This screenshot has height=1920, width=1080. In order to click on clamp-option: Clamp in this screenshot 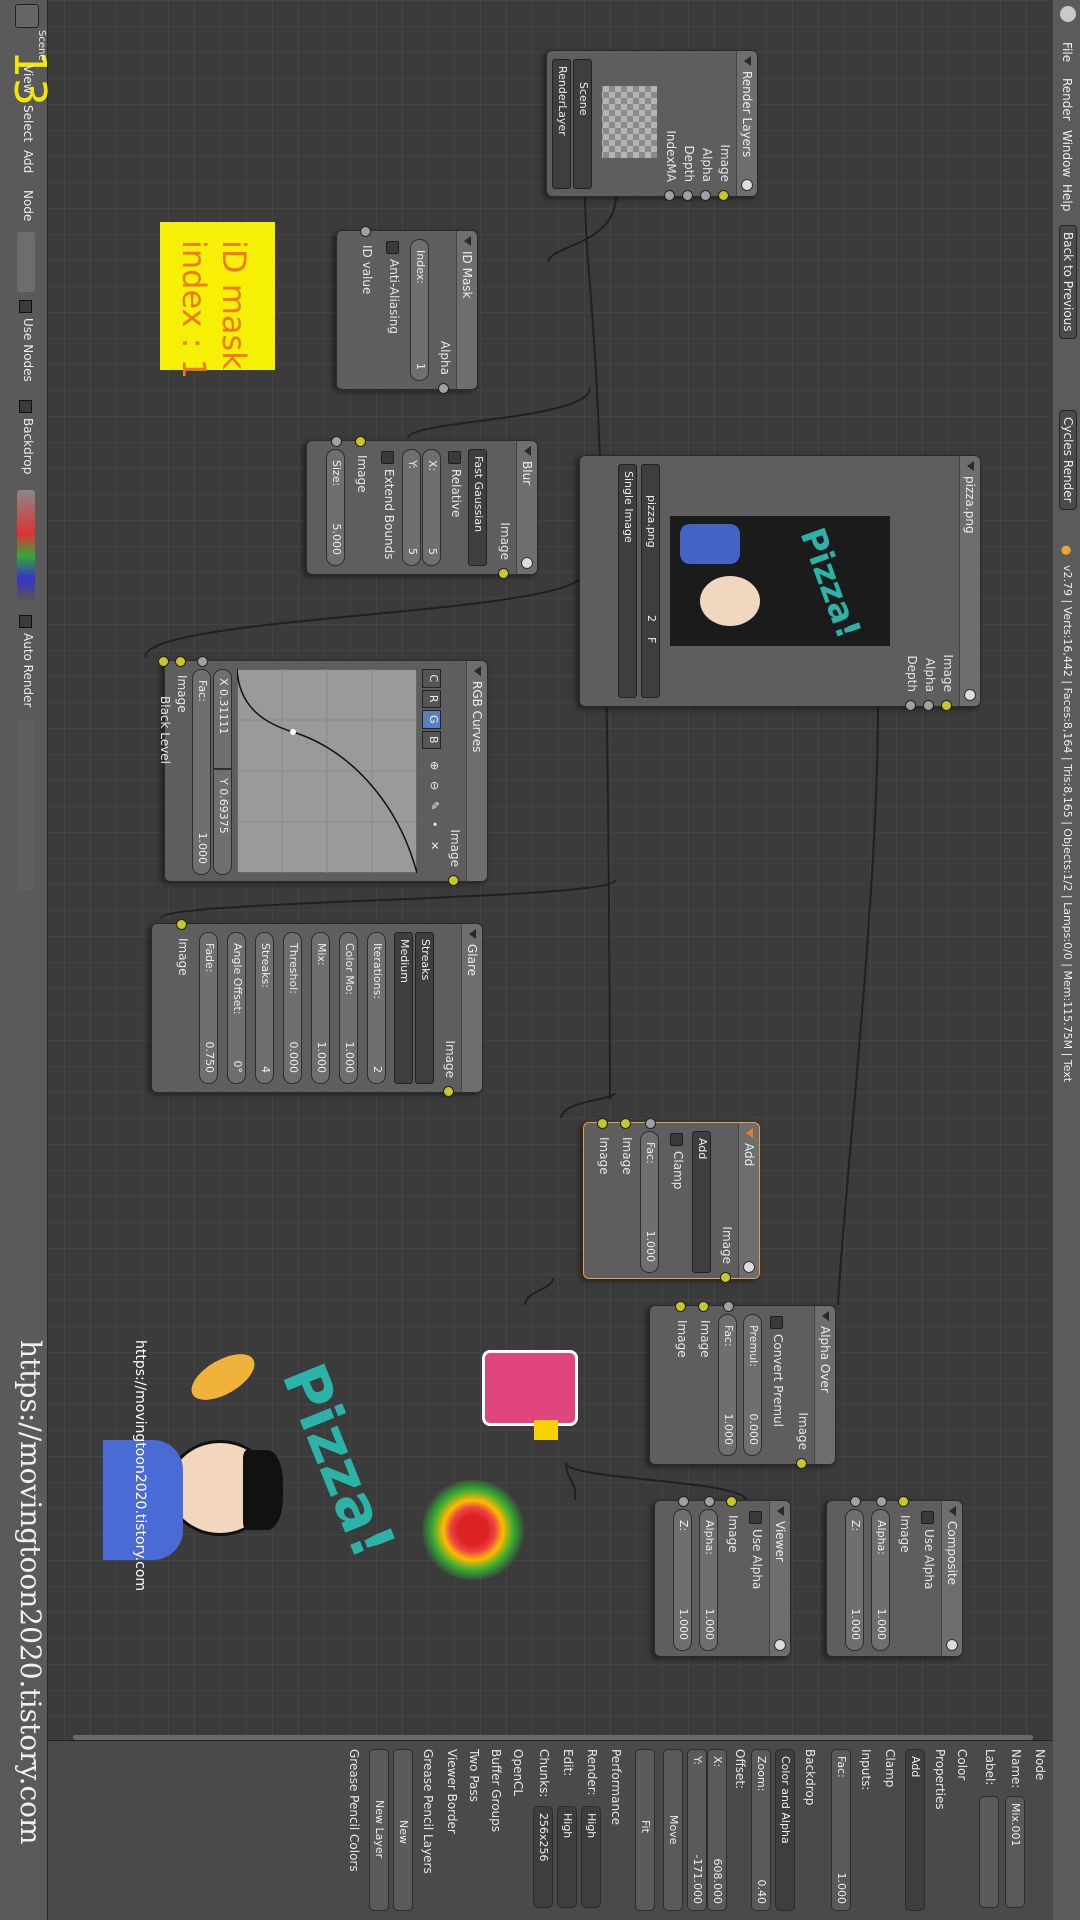, I will do `click(890, 1768)`.